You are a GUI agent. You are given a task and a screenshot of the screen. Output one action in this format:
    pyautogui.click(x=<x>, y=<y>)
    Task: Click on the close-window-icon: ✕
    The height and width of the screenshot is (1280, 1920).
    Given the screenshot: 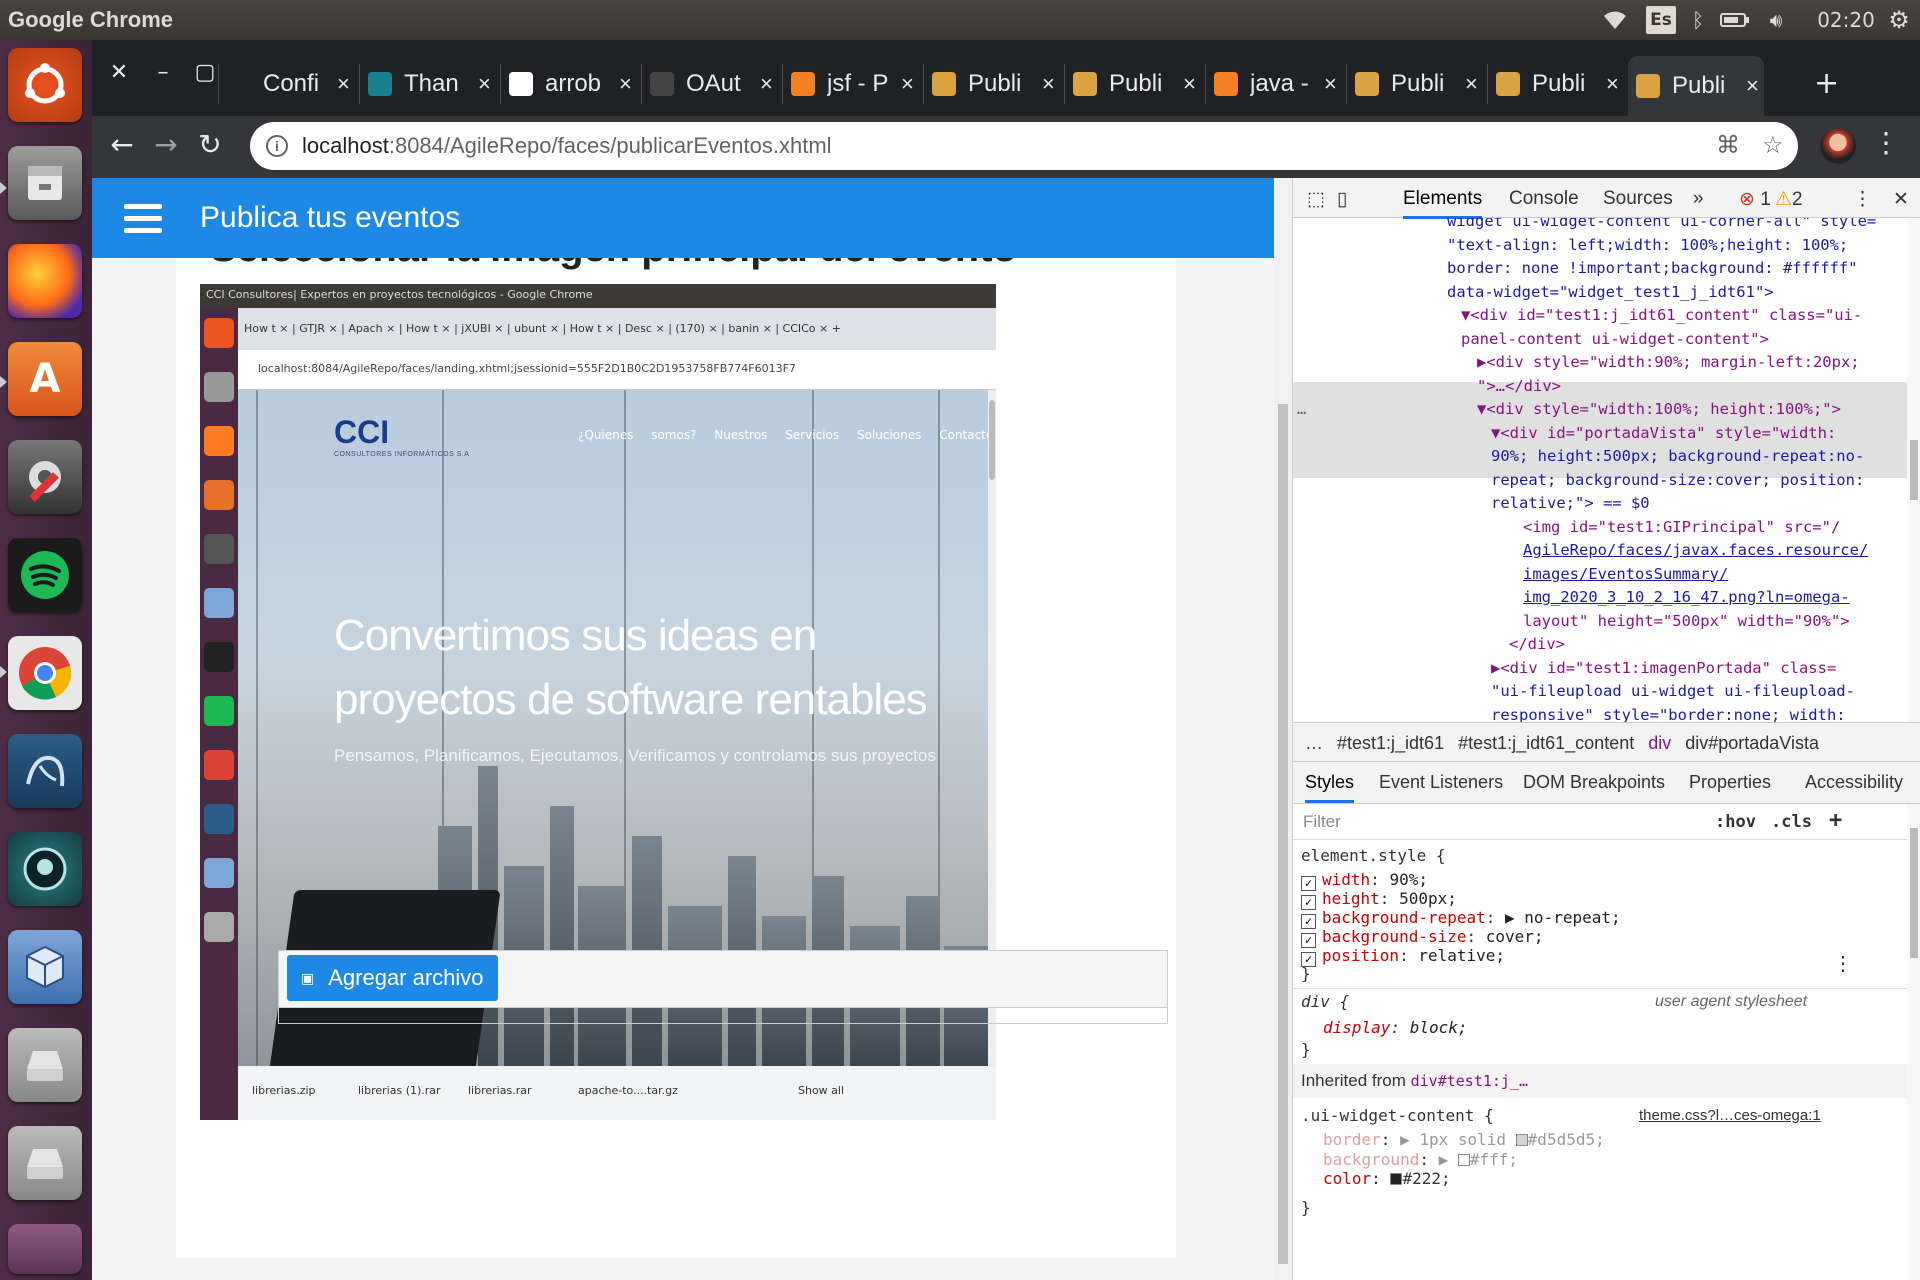 What is the action you would take?
    pyautogui.click(x=119, y=72)
    